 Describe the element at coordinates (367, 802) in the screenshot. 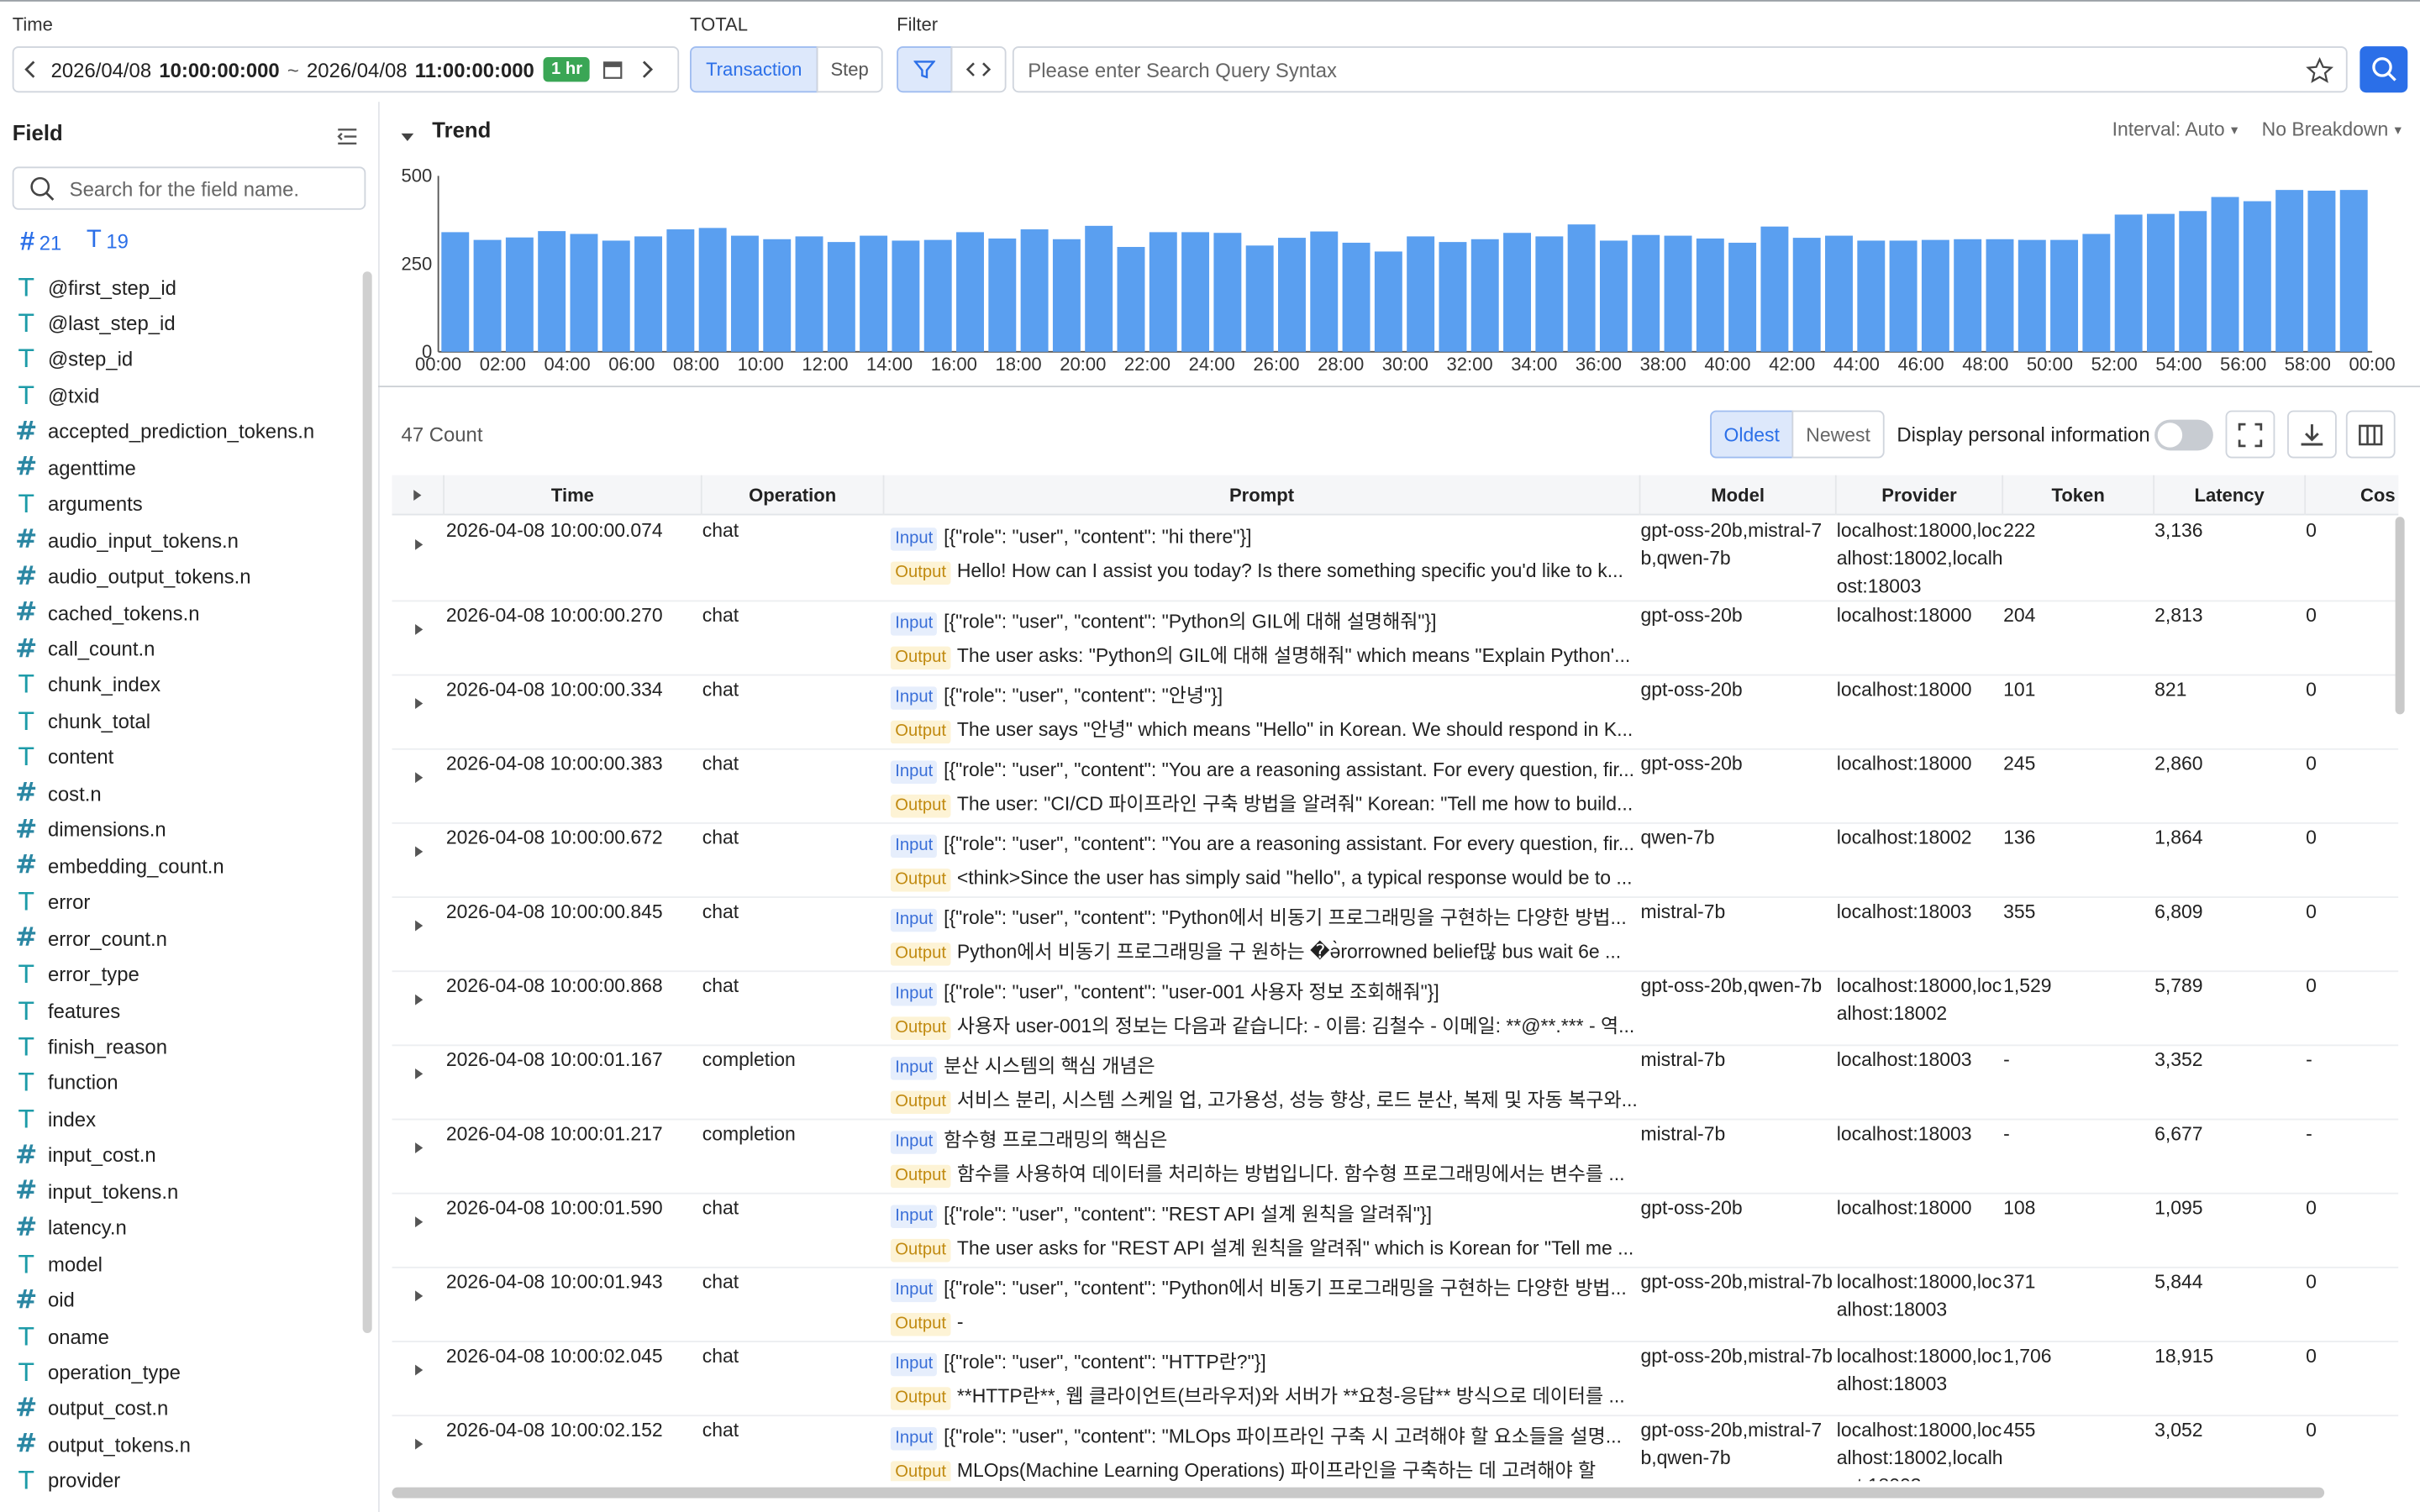

I see `field-list-scrollbar` at that location.